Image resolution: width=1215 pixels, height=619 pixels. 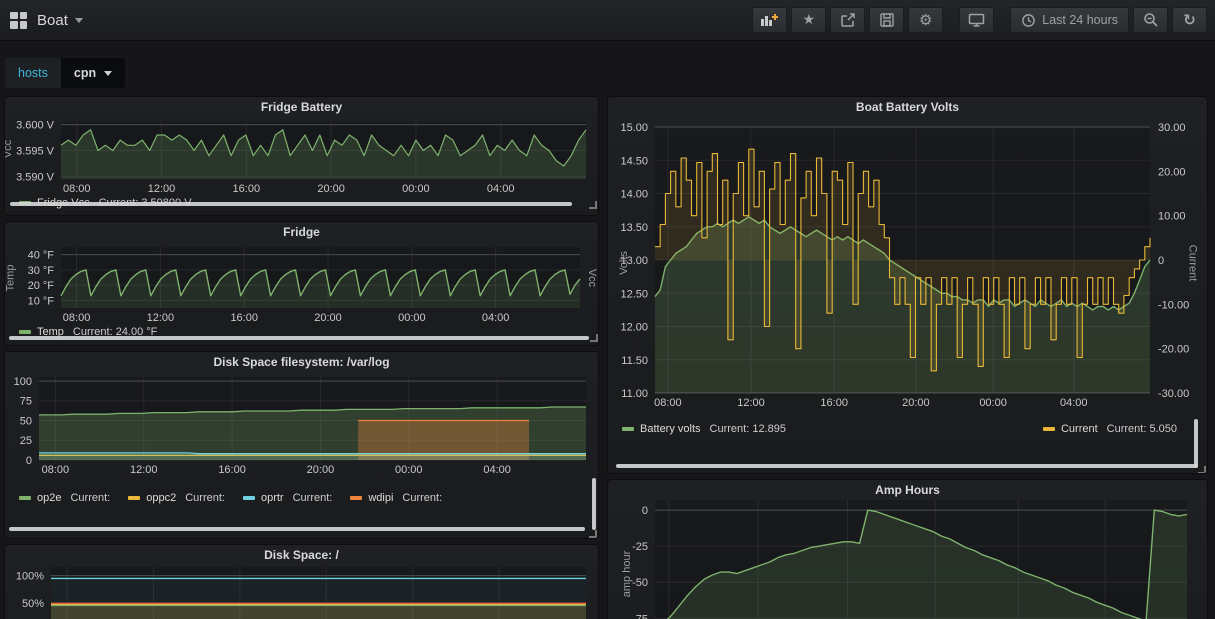 I want to click on svg-text: 11.50, so click(x=634, y=361).